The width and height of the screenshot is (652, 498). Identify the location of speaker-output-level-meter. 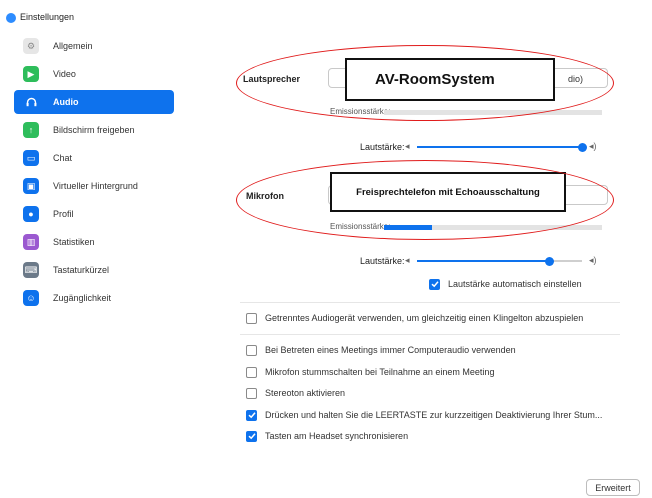
(493, 112).